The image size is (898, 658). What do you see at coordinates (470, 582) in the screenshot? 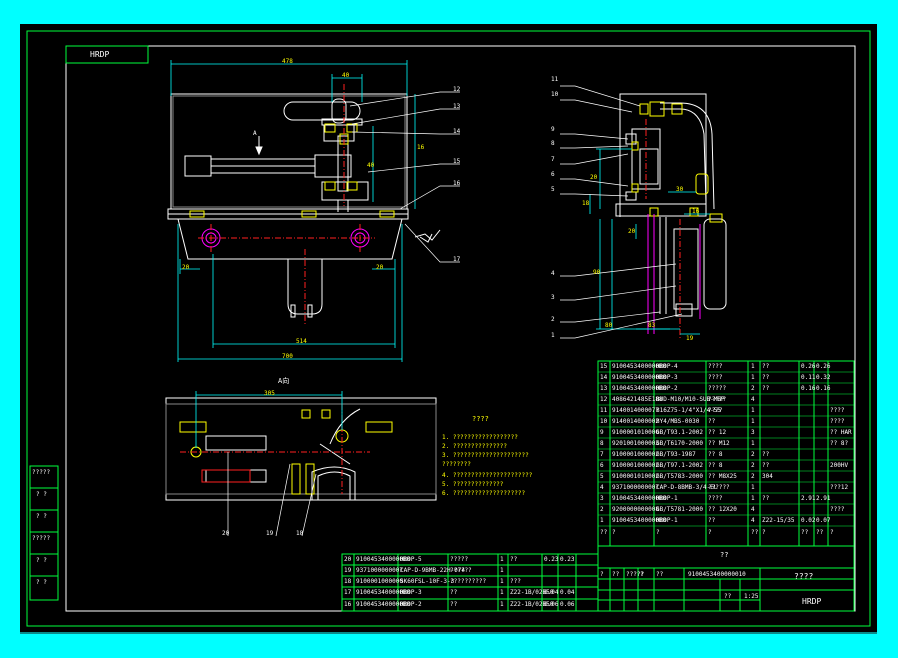
I see `lower-bom-grid` at bounding box center [470, 582].